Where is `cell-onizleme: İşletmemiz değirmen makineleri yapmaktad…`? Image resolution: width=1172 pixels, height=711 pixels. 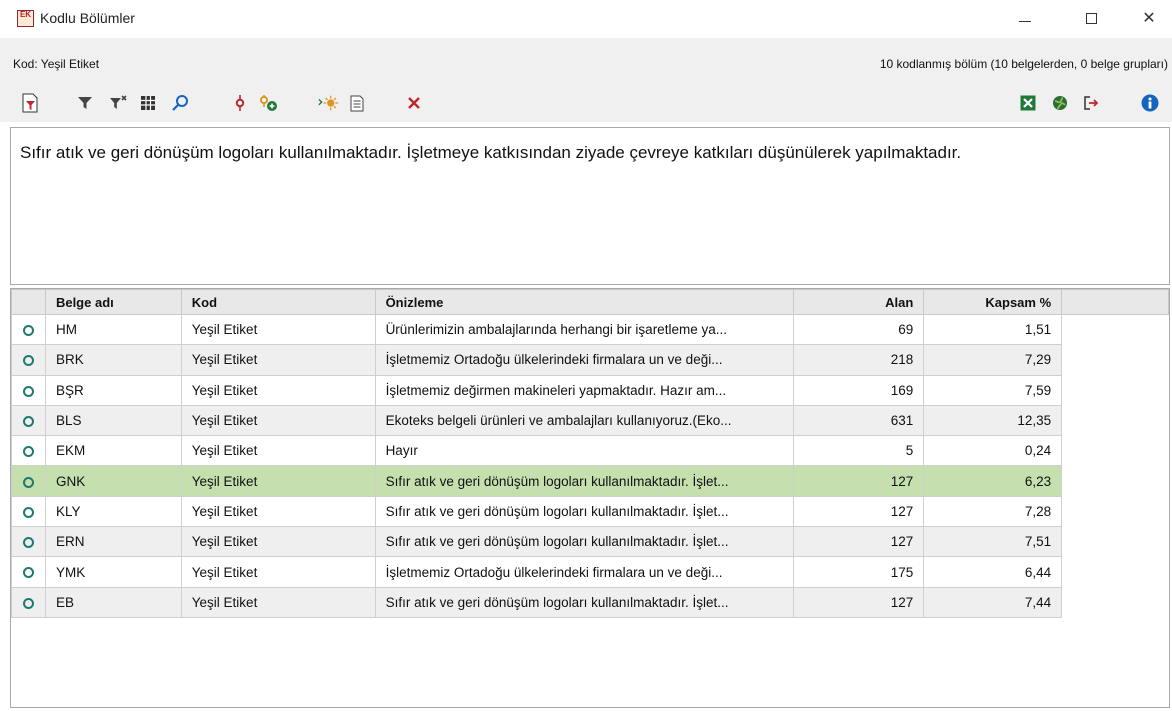
cell-onizleme: İşletmemiz değirmen makineleri yapmaktad… is located at coordinates (584, 390).